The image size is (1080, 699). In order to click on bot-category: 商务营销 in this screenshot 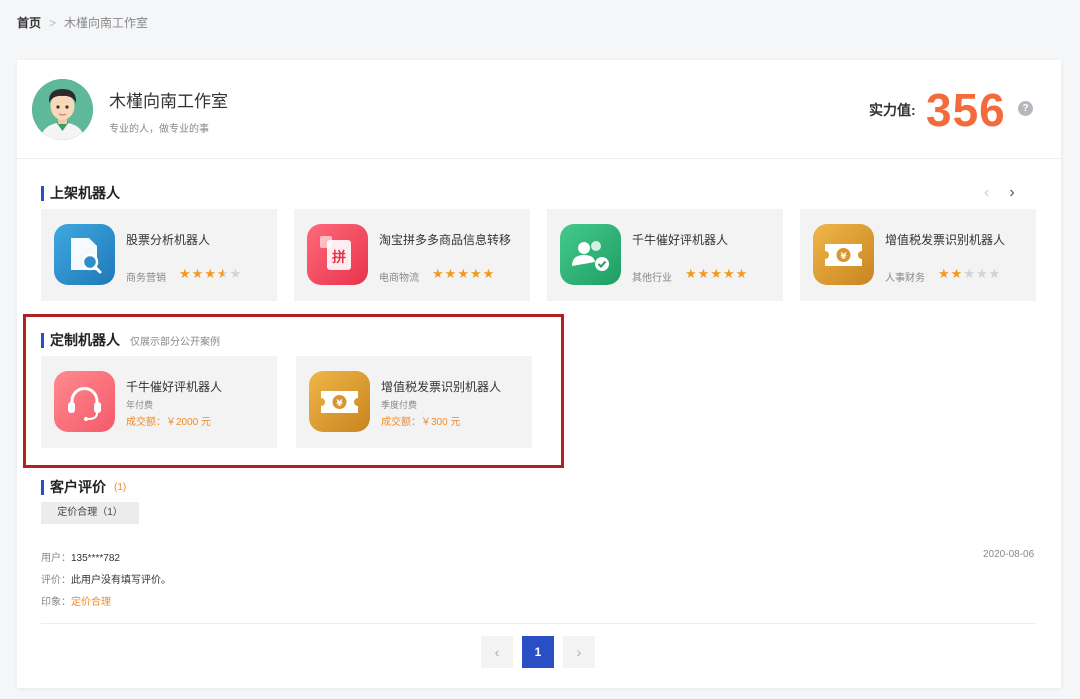, I will do `click(146, 278)`.